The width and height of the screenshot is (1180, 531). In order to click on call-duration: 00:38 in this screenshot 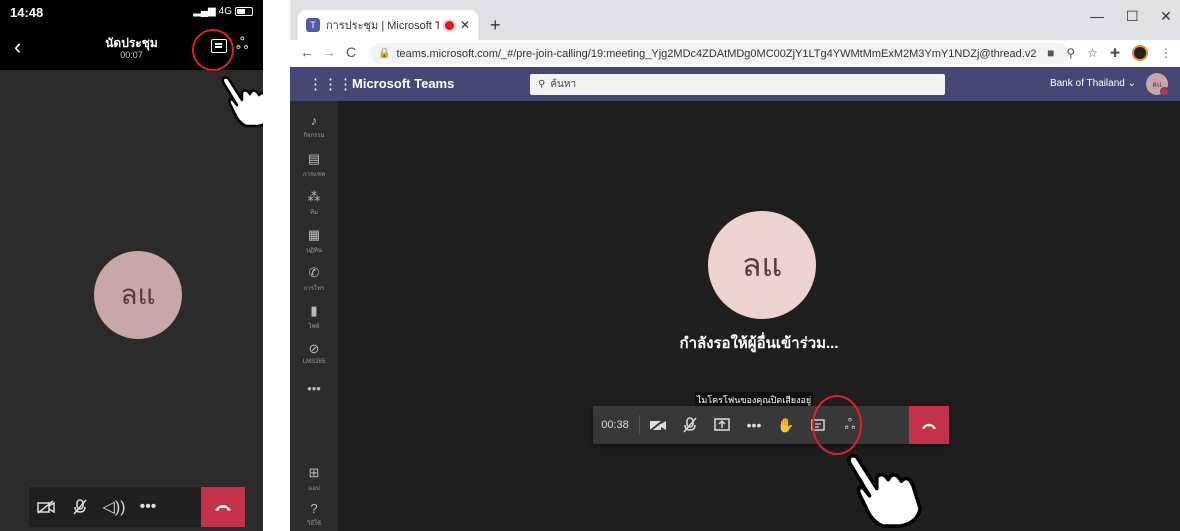, I will do `click(615, 425)`.